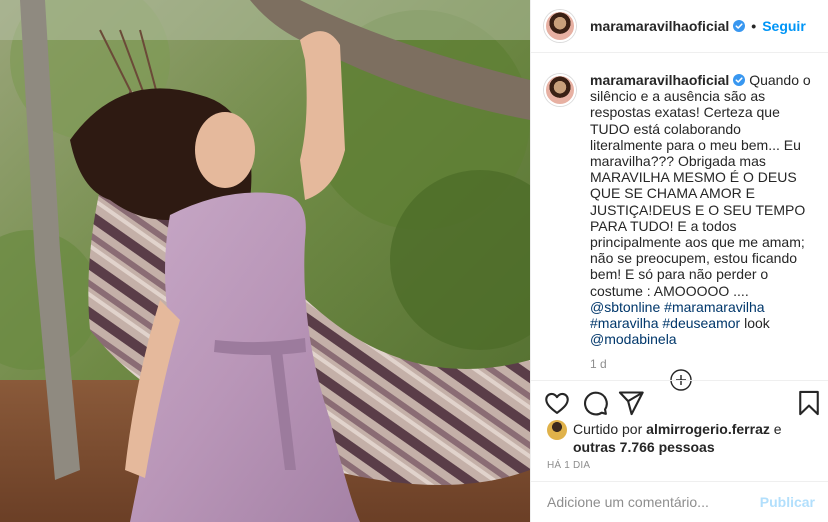 The height and width of the screenshot is (522, 828). I want to click on hashtag-maramaravilha: #maramaravilha, so click(714, 307).